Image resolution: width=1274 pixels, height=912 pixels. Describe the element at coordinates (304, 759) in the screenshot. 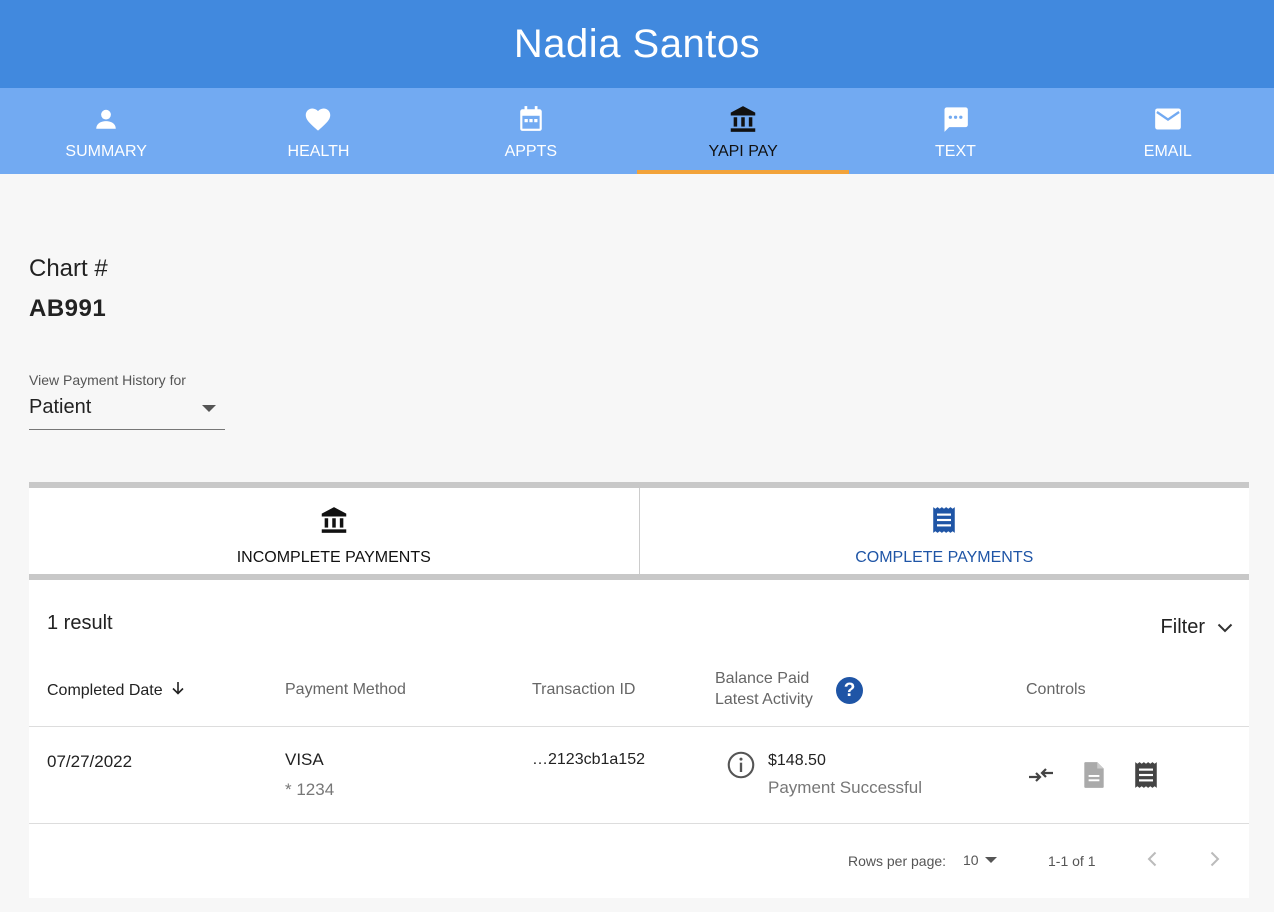

I see `row-card-type: VISA` at that location.